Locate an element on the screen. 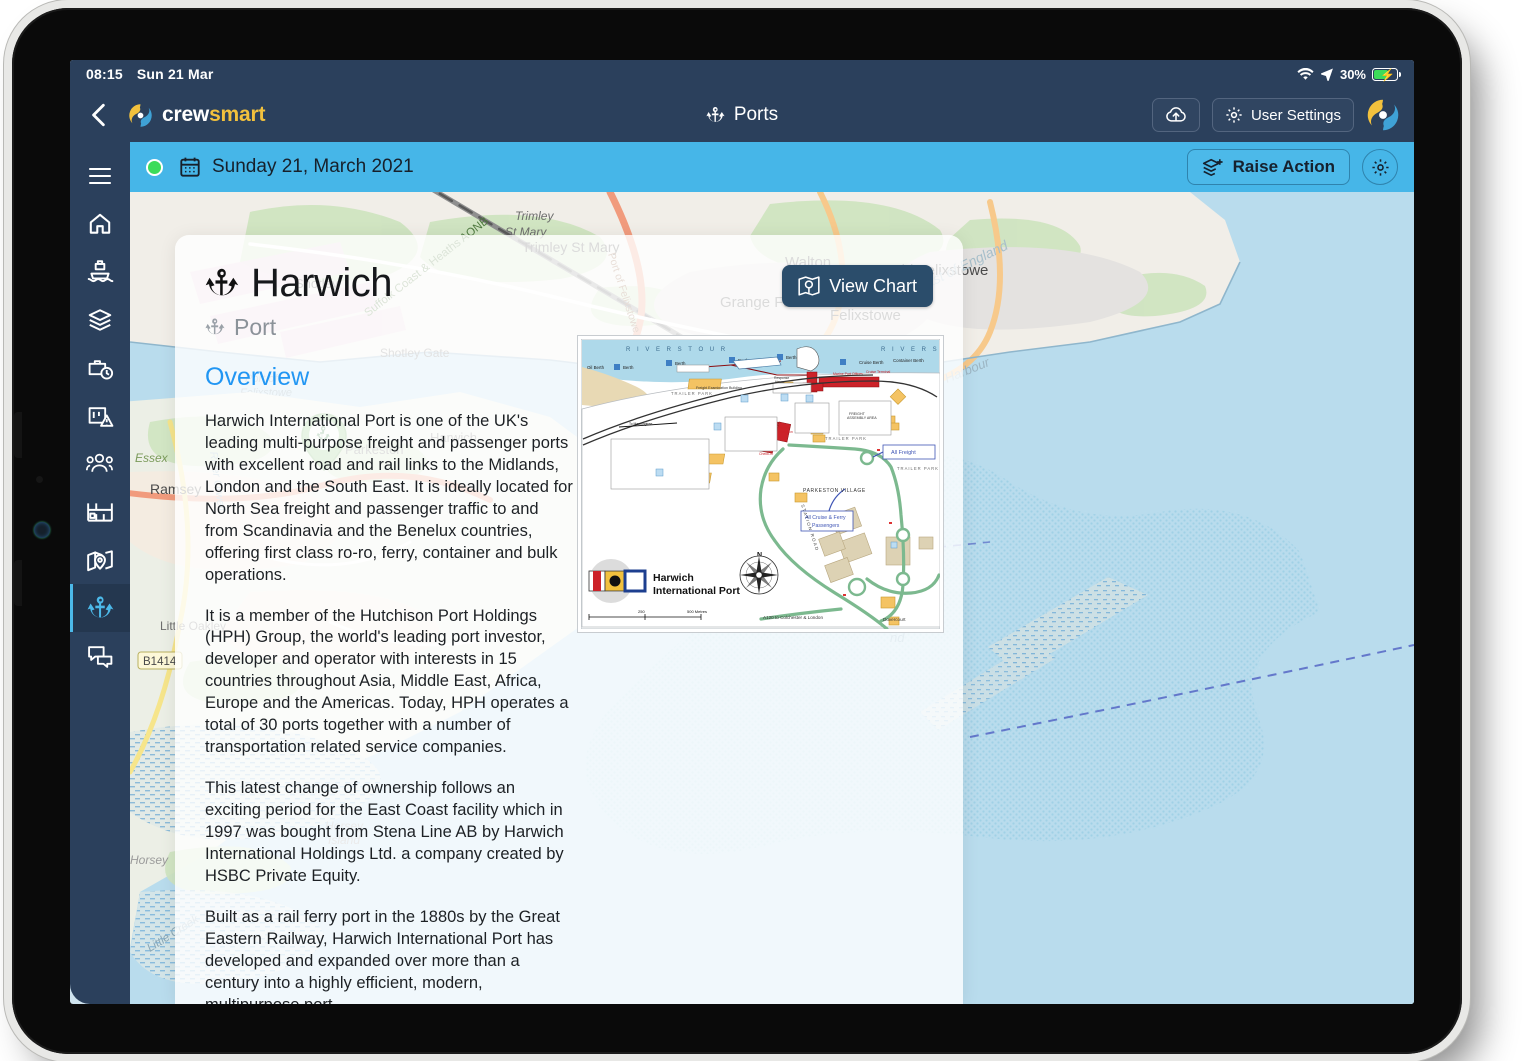 This screenshot has width=1535, height=1061. sidebar-item-company is located at coordinates (100, 512).